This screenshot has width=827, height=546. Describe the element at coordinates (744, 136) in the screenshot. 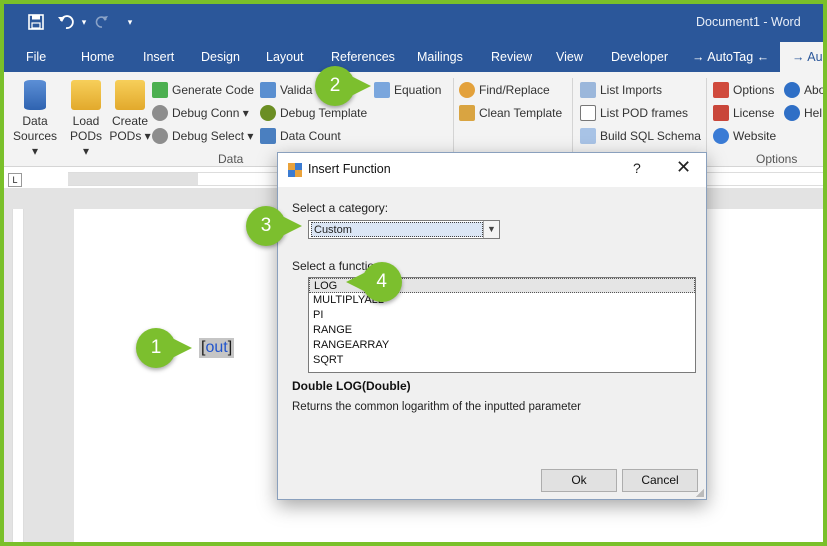

I see `website-button: Website` at that location.